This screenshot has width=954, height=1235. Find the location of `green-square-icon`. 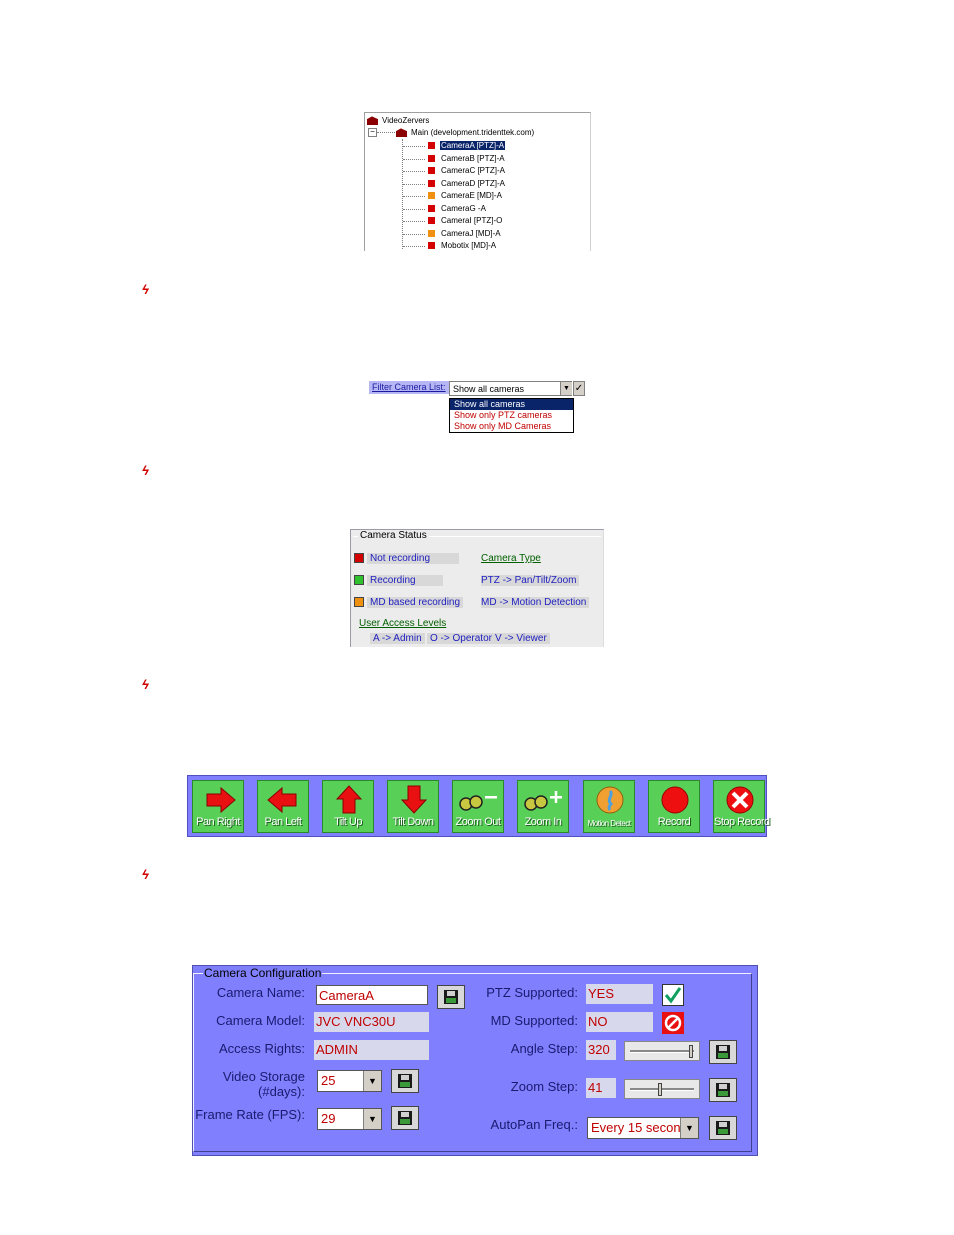

green-square-icon is located at coordinates (359, 580).